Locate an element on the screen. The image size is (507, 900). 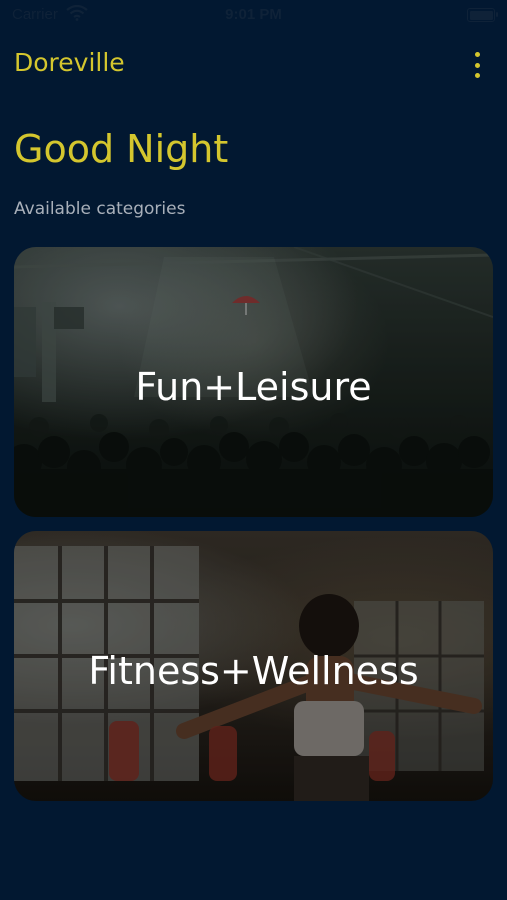
section-subtitle: Available categories is located at coordinates (100, 209).